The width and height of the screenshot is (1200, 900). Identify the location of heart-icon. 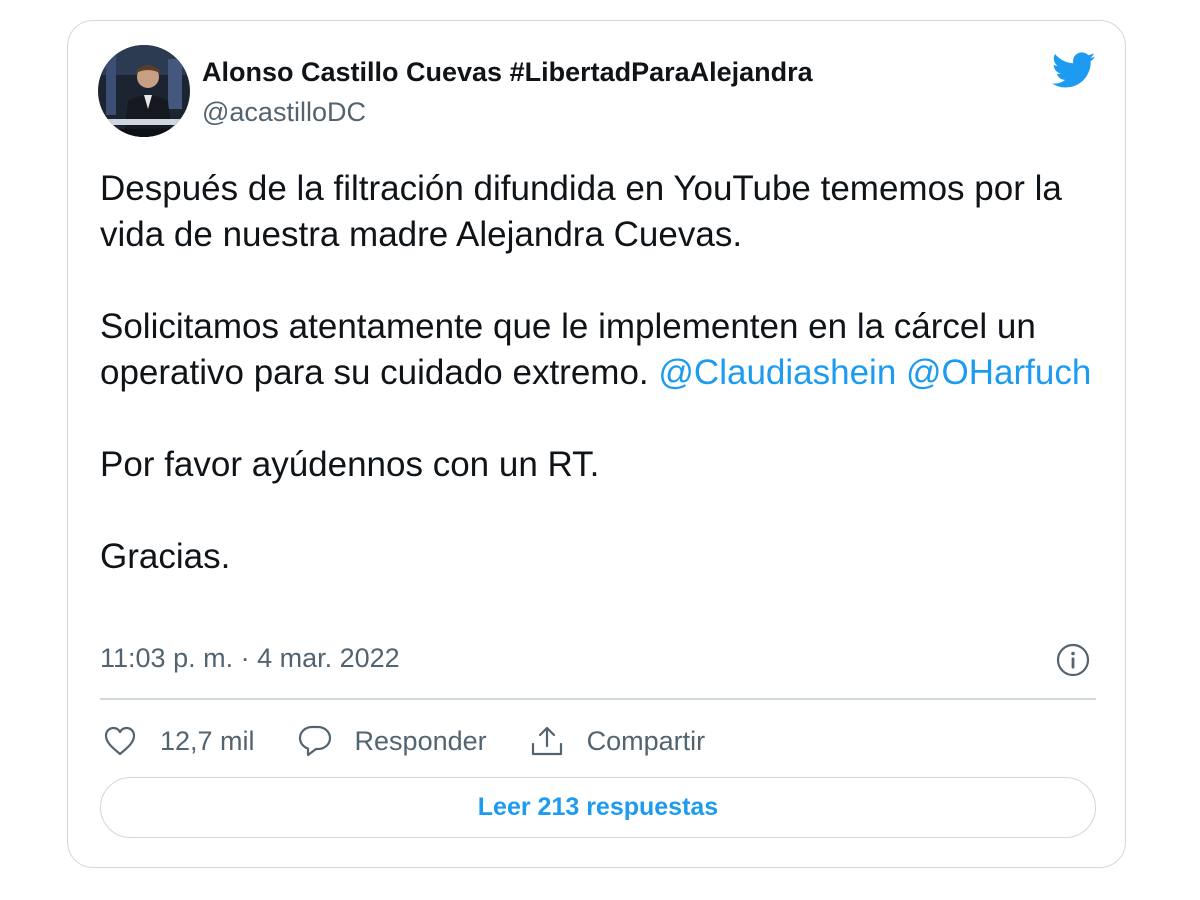
(120, 741).